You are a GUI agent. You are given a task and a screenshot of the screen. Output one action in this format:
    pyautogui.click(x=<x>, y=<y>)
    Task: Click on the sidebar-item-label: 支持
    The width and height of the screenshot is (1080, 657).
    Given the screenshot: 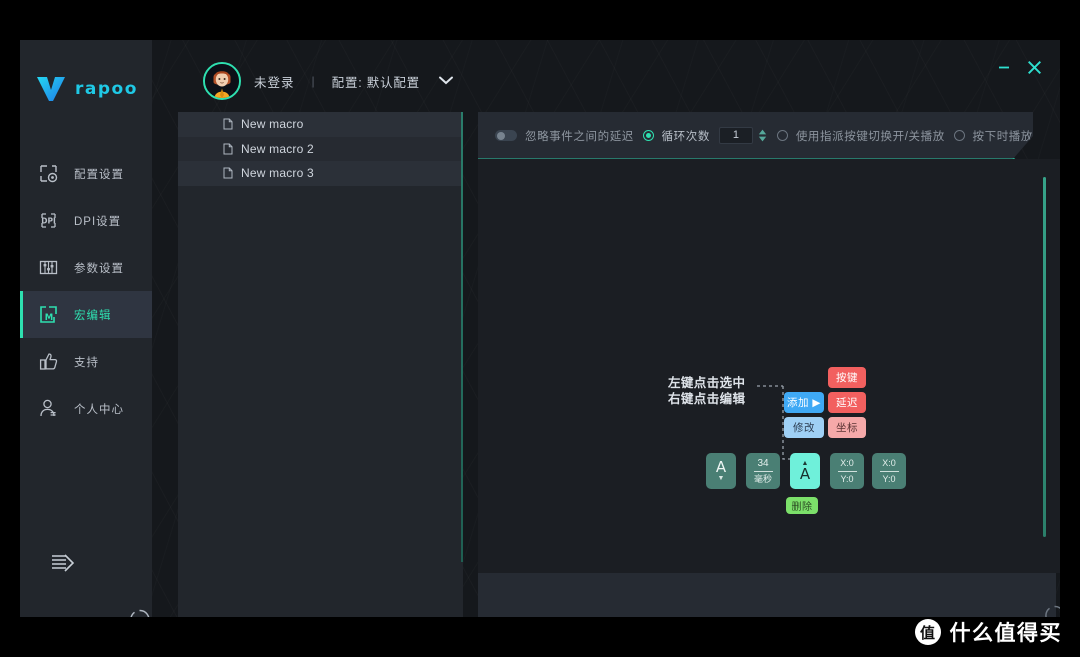 What is the action you would take?
    pyautogui.click(x=86, y=362)
    